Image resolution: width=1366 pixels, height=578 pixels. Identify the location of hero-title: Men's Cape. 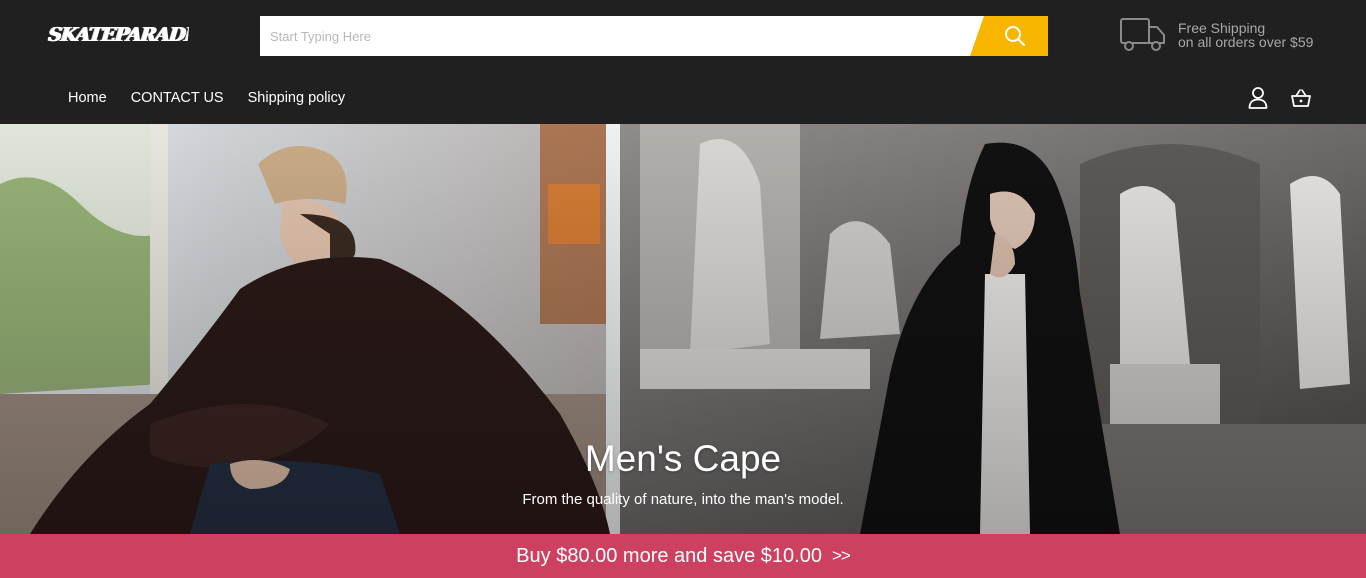
(683, 458).